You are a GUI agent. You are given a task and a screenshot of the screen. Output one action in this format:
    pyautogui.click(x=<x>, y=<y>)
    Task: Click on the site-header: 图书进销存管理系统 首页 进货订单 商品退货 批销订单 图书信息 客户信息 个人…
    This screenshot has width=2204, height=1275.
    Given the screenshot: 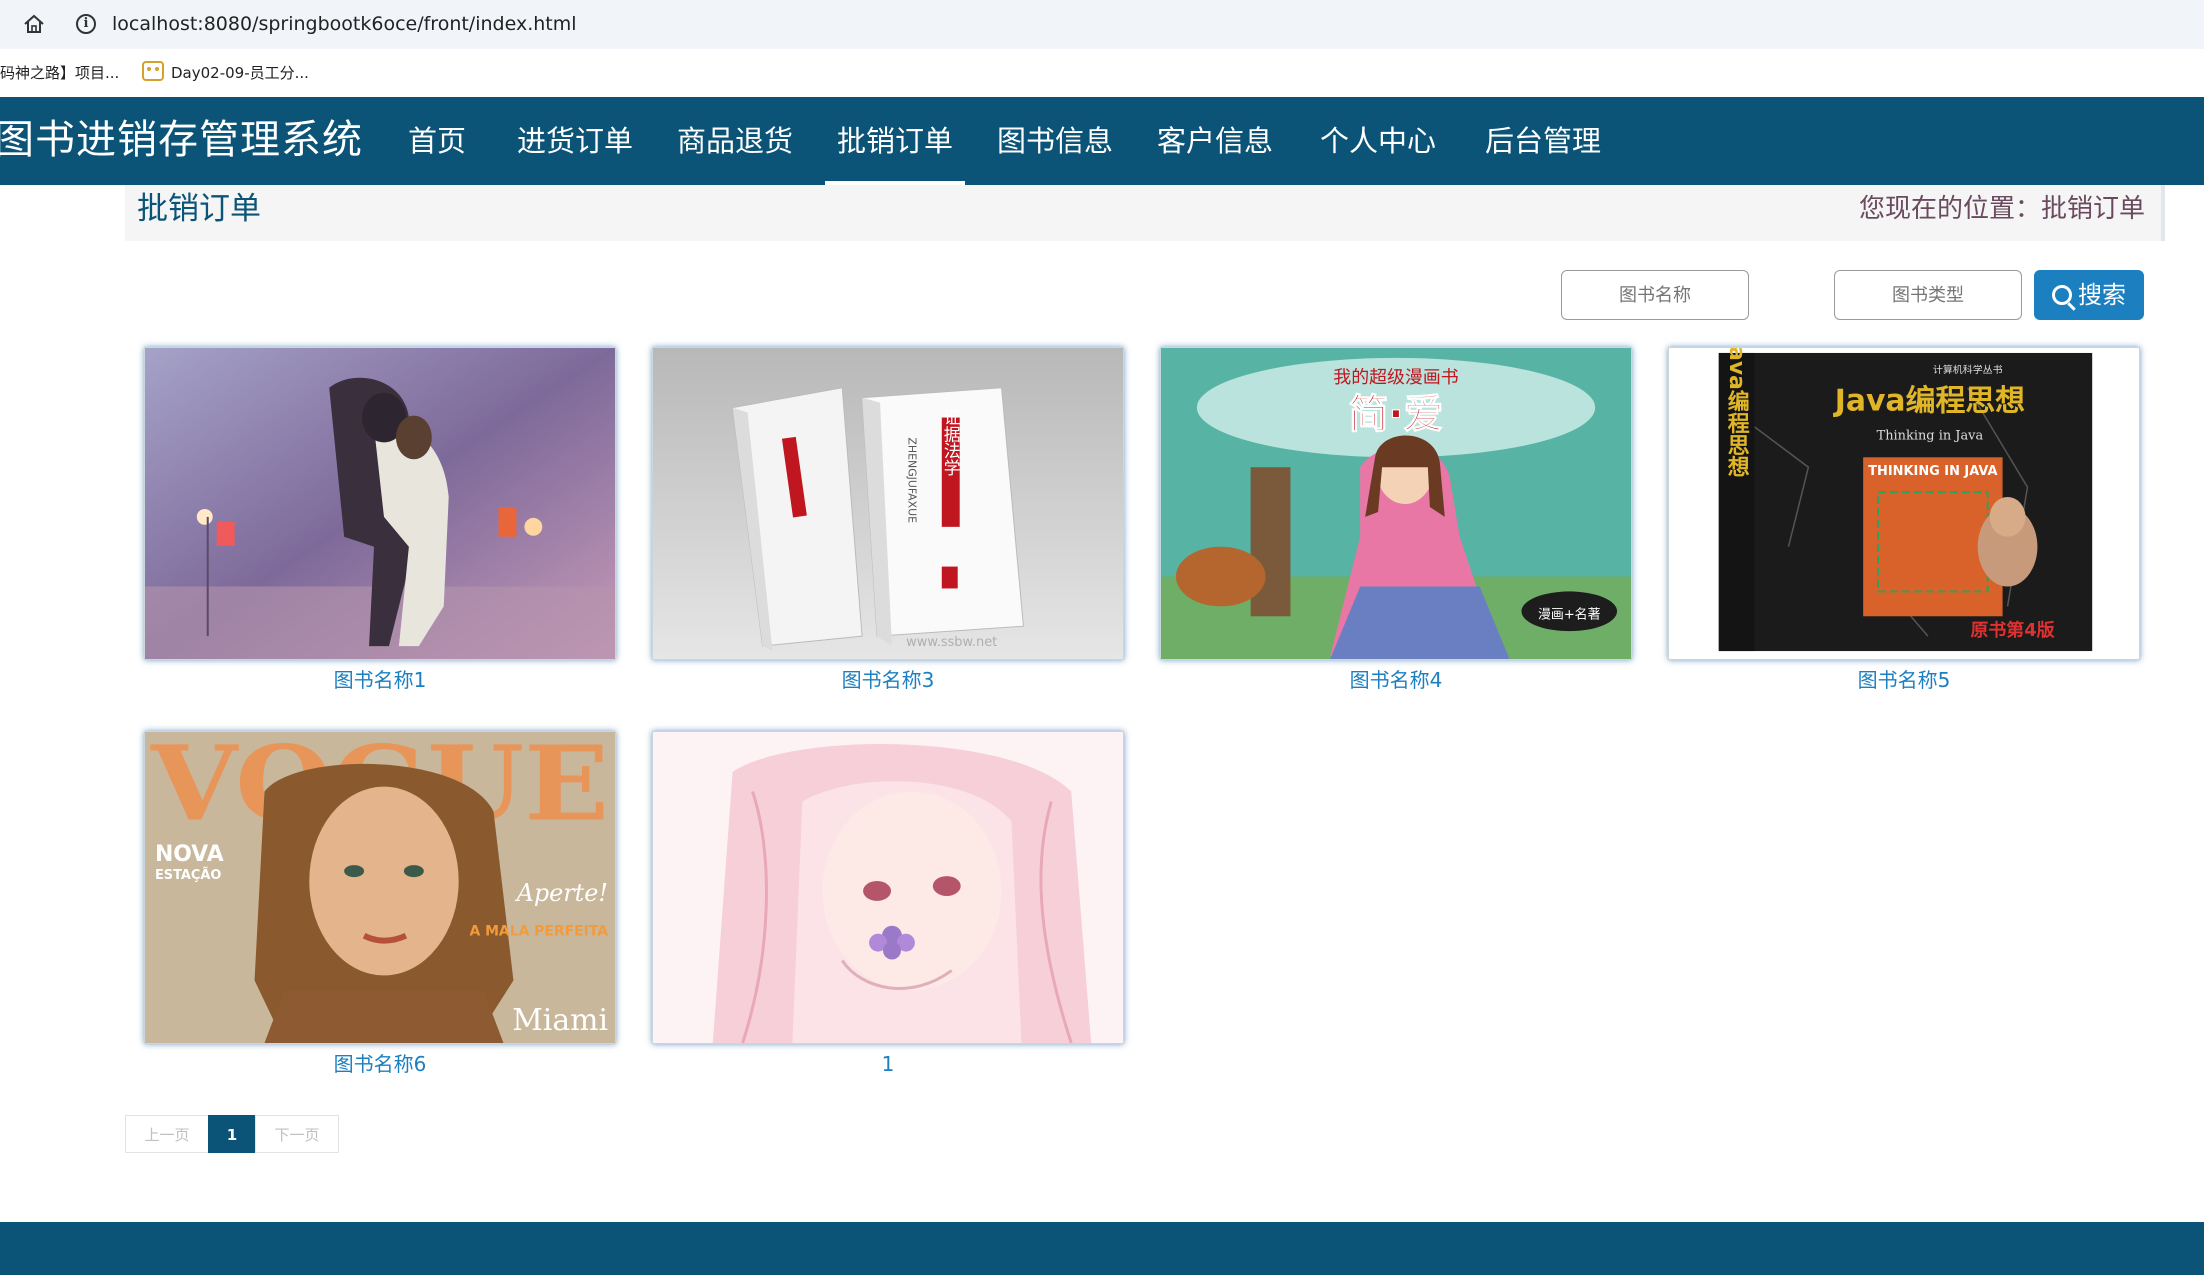 What is the action you would take?
    pyautogui.click(x=1102, y=141)
    